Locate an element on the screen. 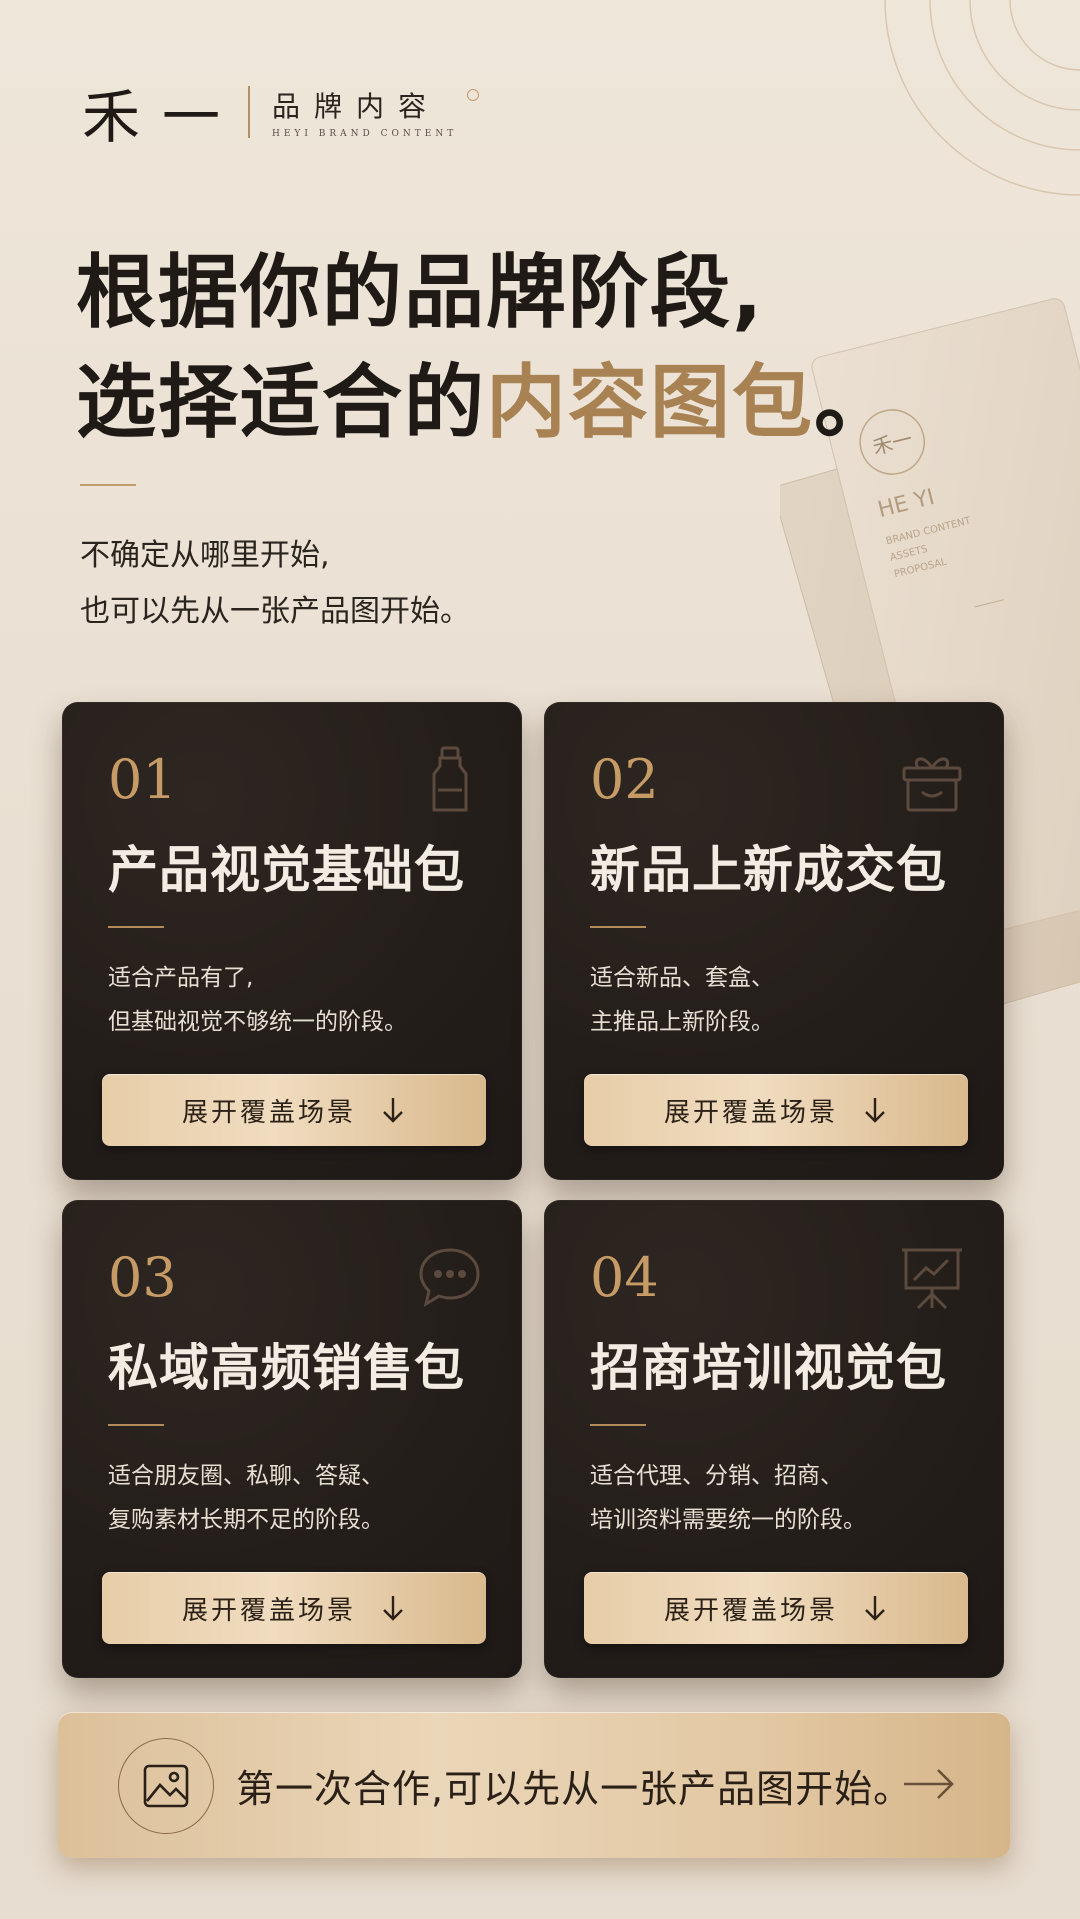  intro-line1: 不确定从哪里开始, is located at coordinates (205, 555).